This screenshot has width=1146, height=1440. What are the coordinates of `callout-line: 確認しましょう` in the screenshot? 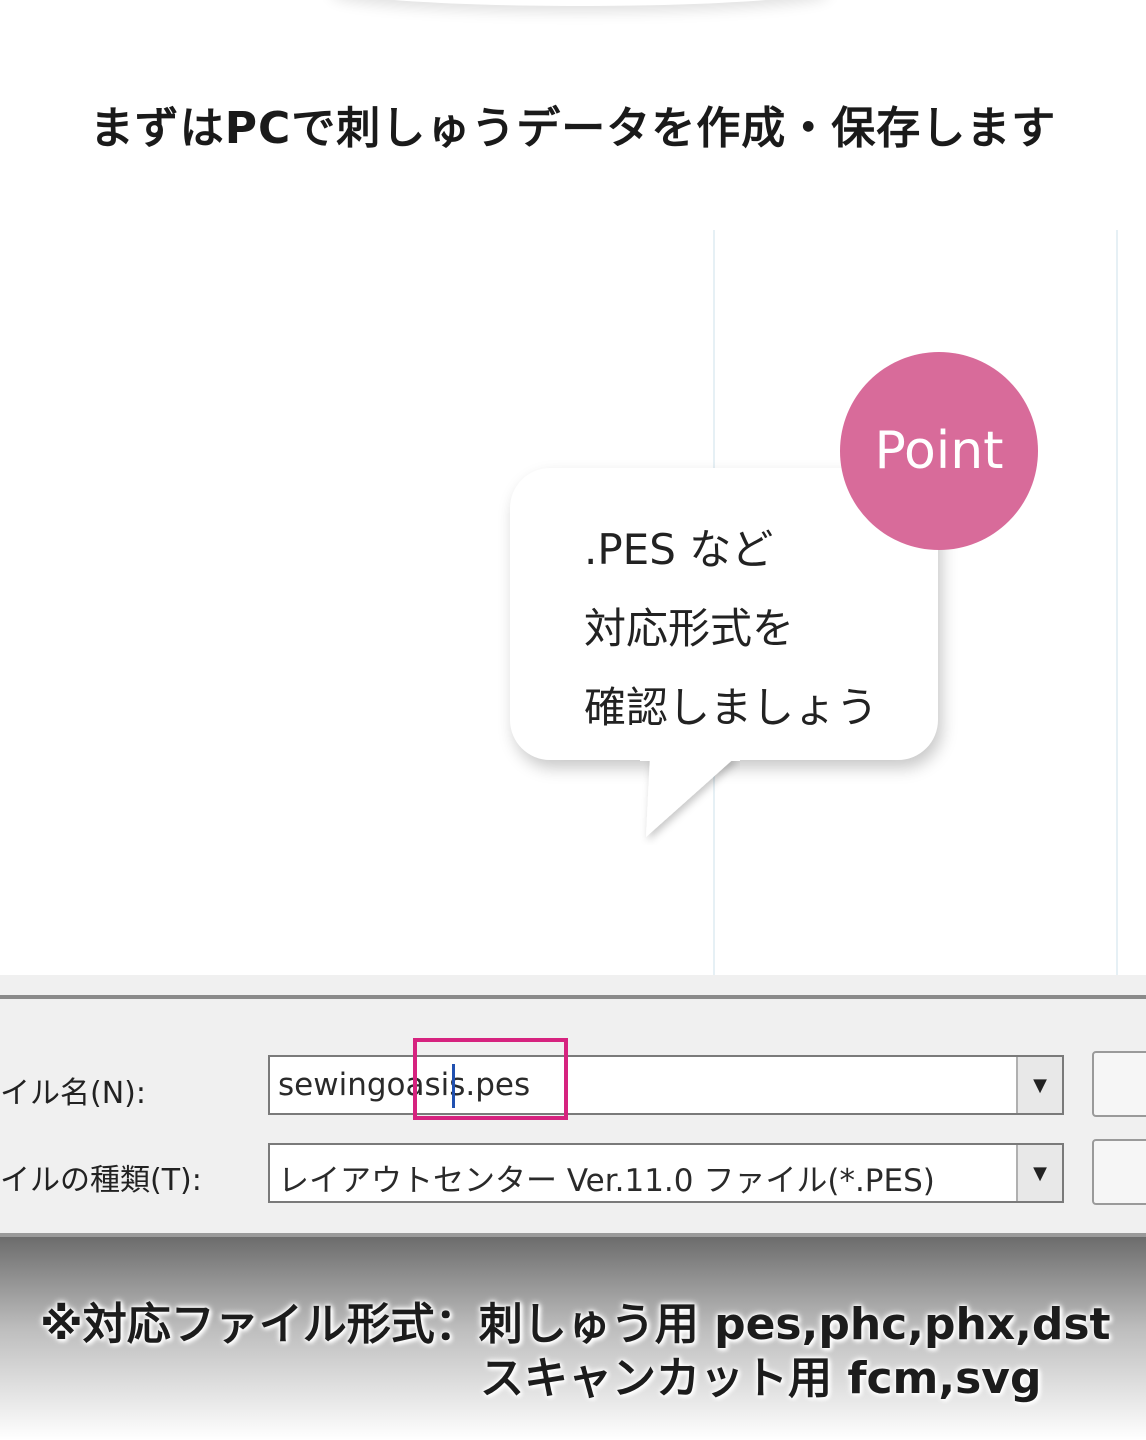 It's located at (731, 707).